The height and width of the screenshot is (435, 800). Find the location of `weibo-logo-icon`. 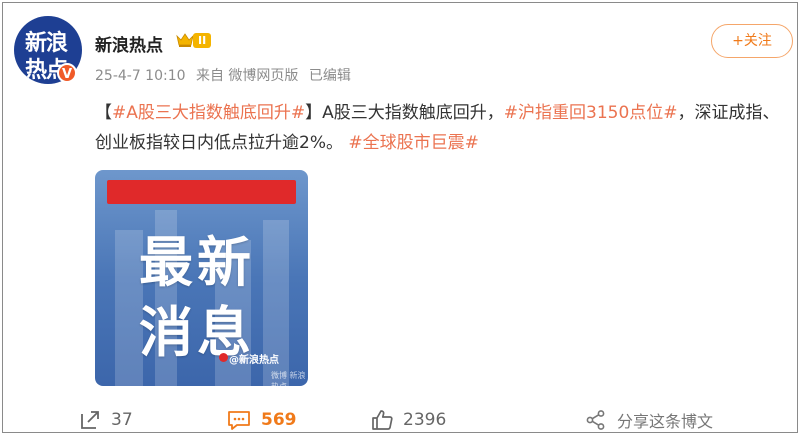

weibo-logo-icon is located at coordinates (223, 357).